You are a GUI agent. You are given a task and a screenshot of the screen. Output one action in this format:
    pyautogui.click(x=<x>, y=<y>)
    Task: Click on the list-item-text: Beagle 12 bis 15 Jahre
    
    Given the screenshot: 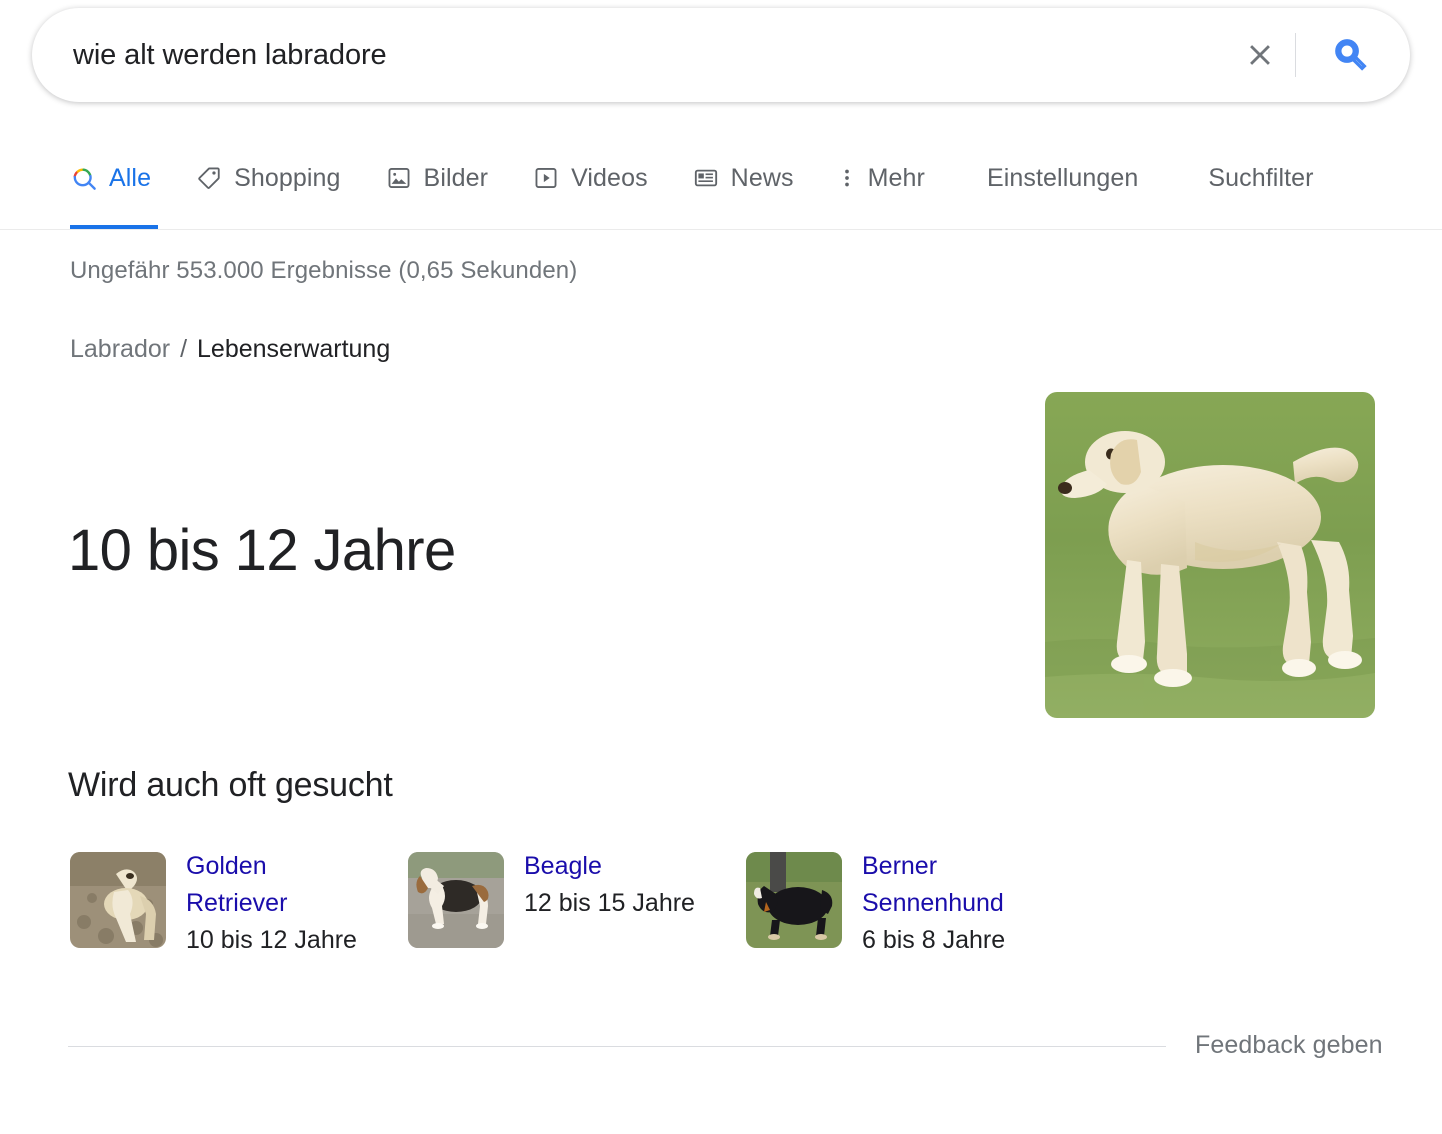 What is the action you would take?
    pyautogui.click(x=609, y=885)
    